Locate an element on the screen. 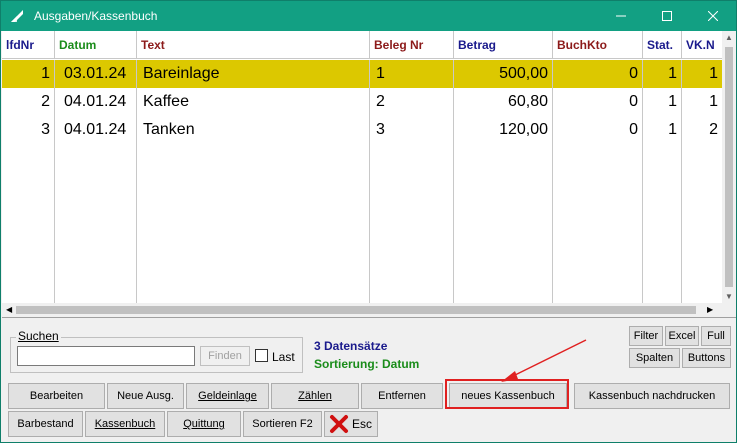  geldeinlage-button: Geldeinlage is located at coordinates (227, 396).